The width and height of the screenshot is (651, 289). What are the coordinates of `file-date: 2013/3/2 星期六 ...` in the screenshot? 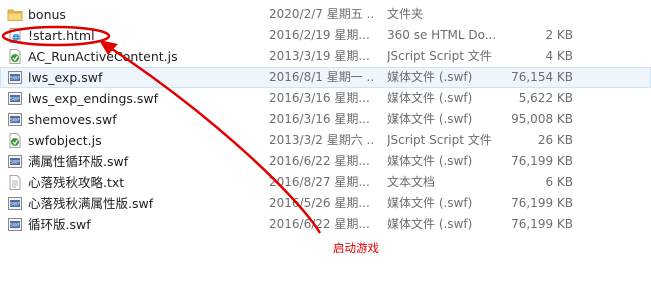 It's located at (321, 140).